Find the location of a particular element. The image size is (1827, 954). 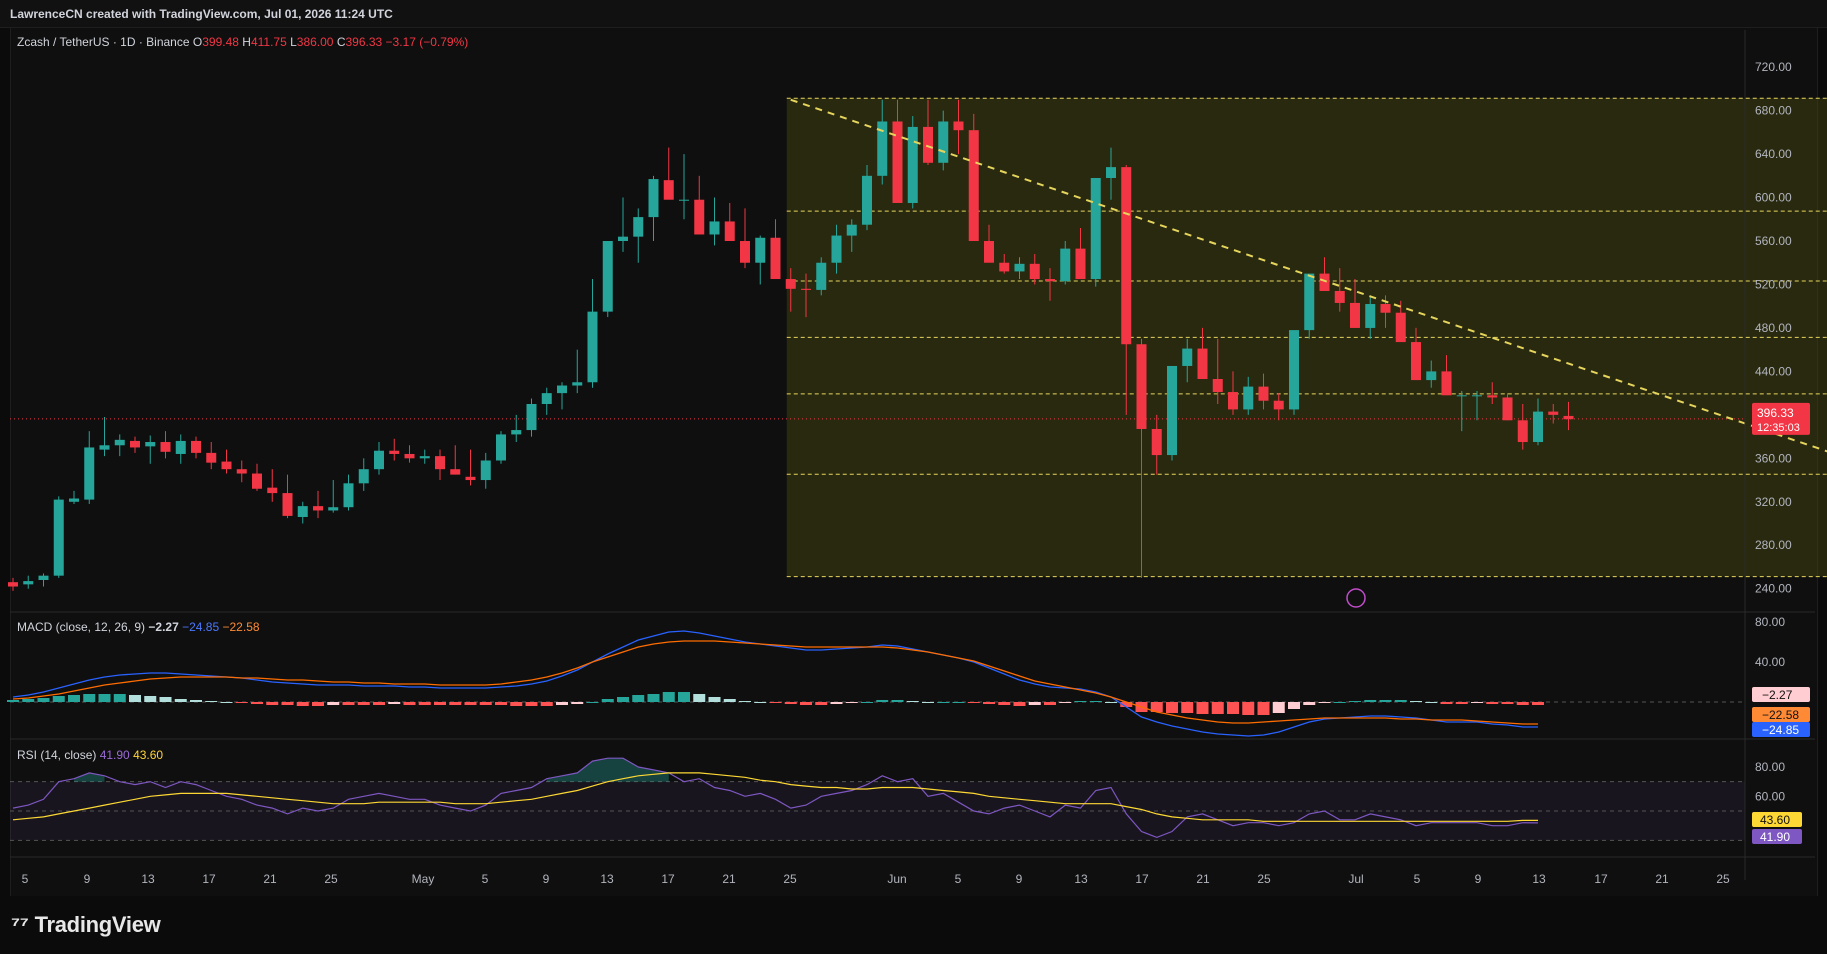

tradingview-logo-icon: ⁷⁷ is located at coordinates (20, 924).